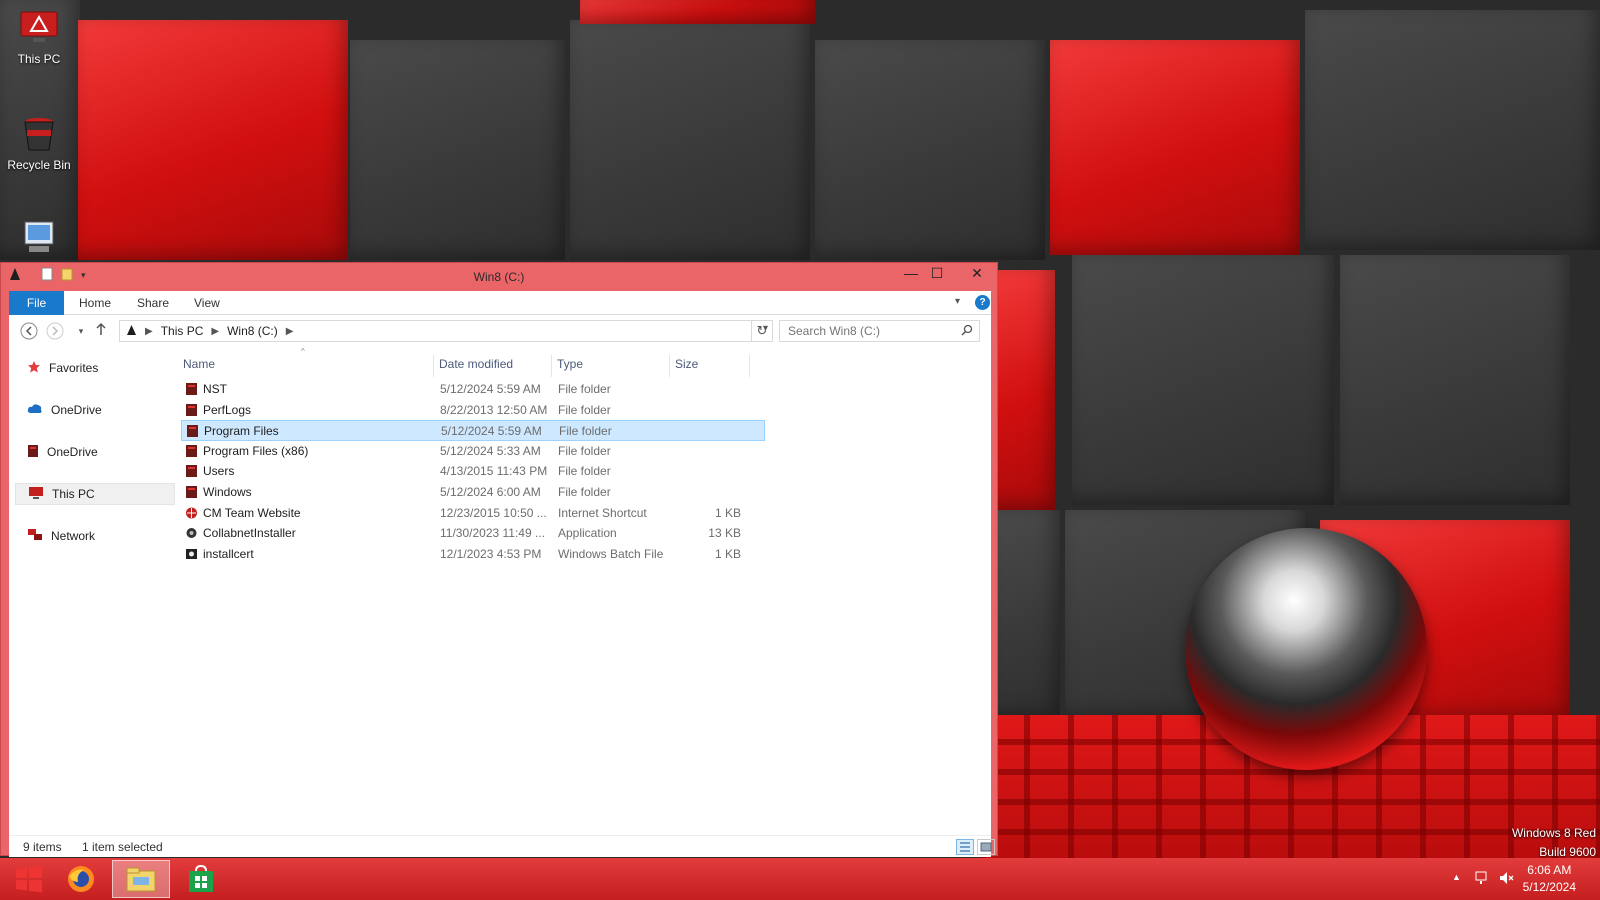 Image resolution: width=1600 pixels, height=900 pixels. Describe the element at coordinates (911, 274) in the screenshot. I see `minimize-button: —` at that location.